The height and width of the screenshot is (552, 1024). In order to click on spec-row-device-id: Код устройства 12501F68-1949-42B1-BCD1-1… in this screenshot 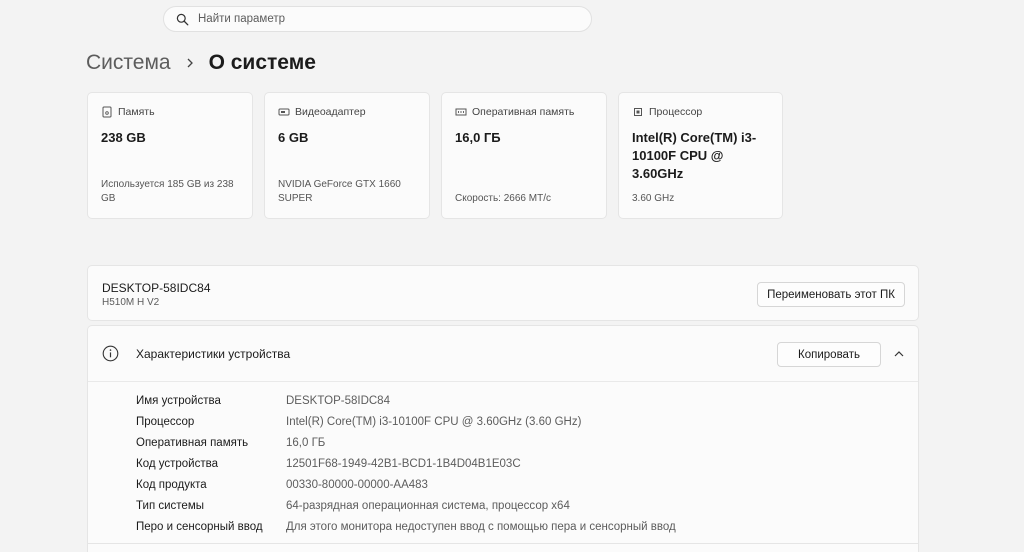, I will do `click(406, 463)`.